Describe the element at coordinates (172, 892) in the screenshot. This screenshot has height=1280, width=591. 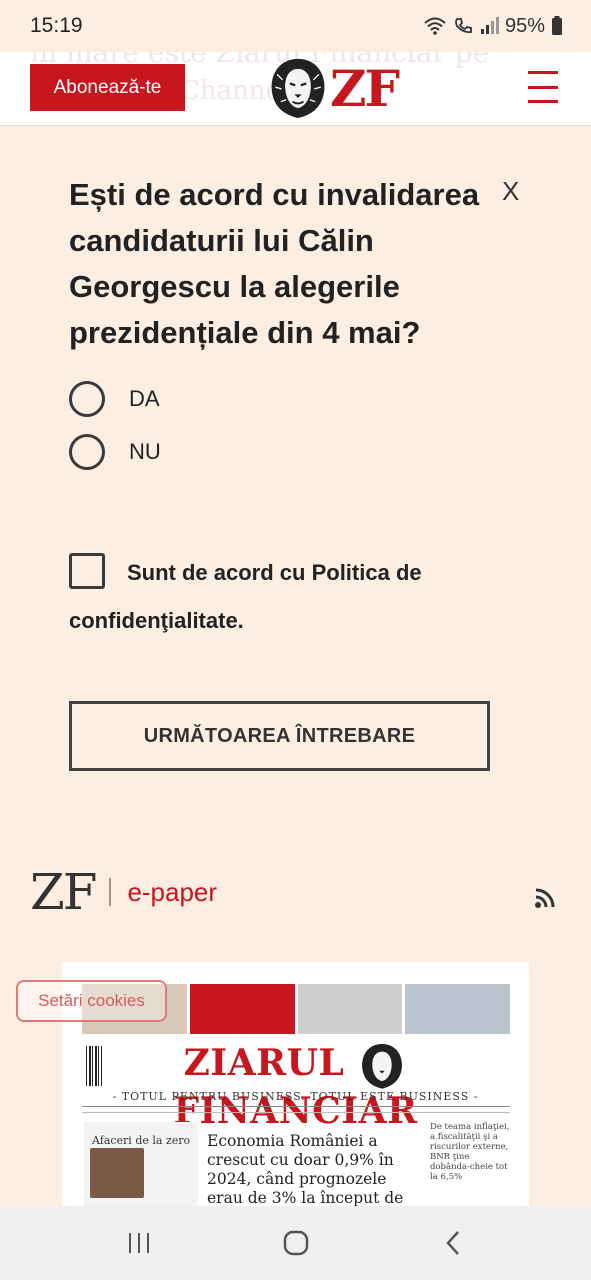
I see `epaper-label: e-paper` at that location.